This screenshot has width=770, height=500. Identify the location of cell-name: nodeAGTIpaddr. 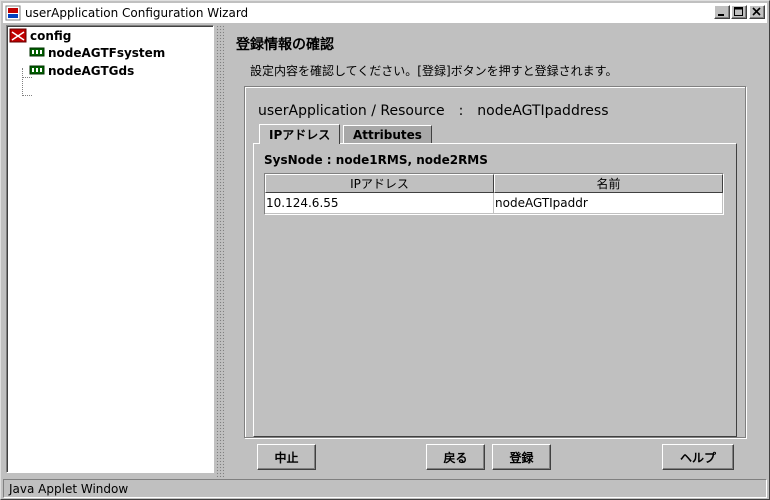
(608, 203).